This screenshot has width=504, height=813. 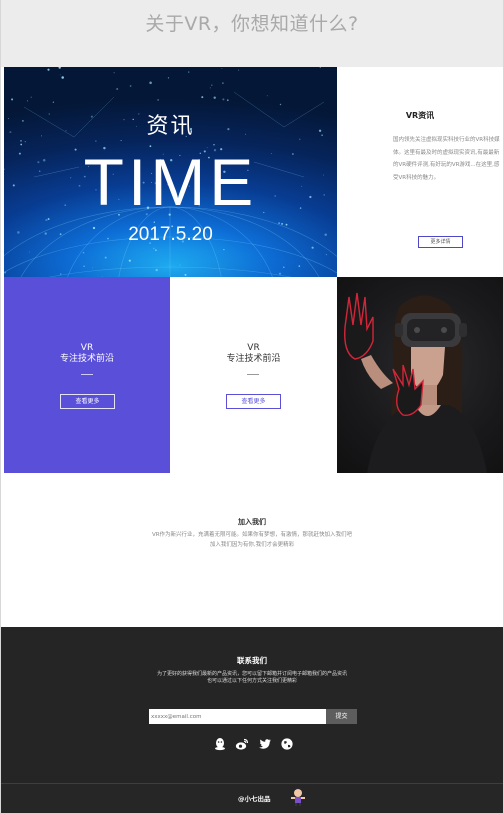 What do you see at coordinates (341, 716) in the screenshot?
I see `submit-button: 提交` at bounding box center [341, 716].